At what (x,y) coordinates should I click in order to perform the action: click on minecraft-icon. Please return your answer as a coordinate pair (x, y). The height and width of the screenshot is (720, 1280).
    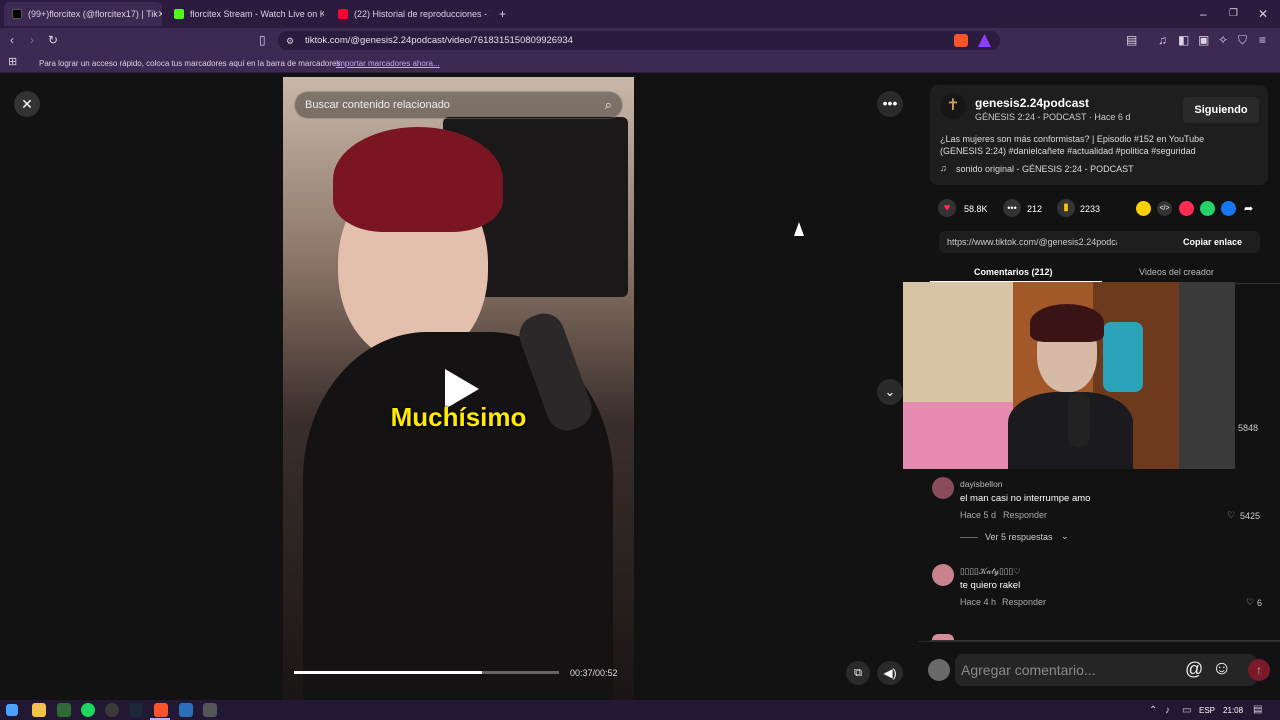
    Looking at the image, I should click on (64, 710).